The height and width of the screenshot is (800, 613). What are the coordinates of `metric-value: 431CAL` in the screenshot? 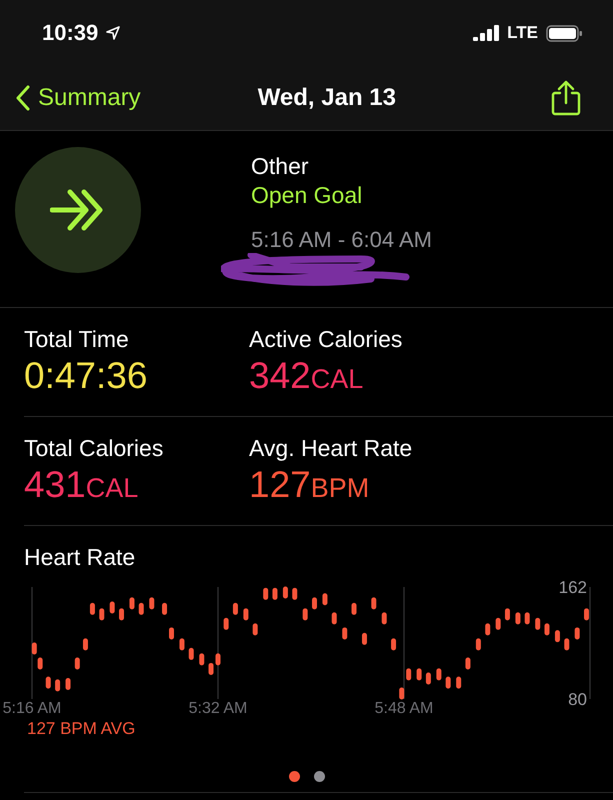 It's located at (82, 485).